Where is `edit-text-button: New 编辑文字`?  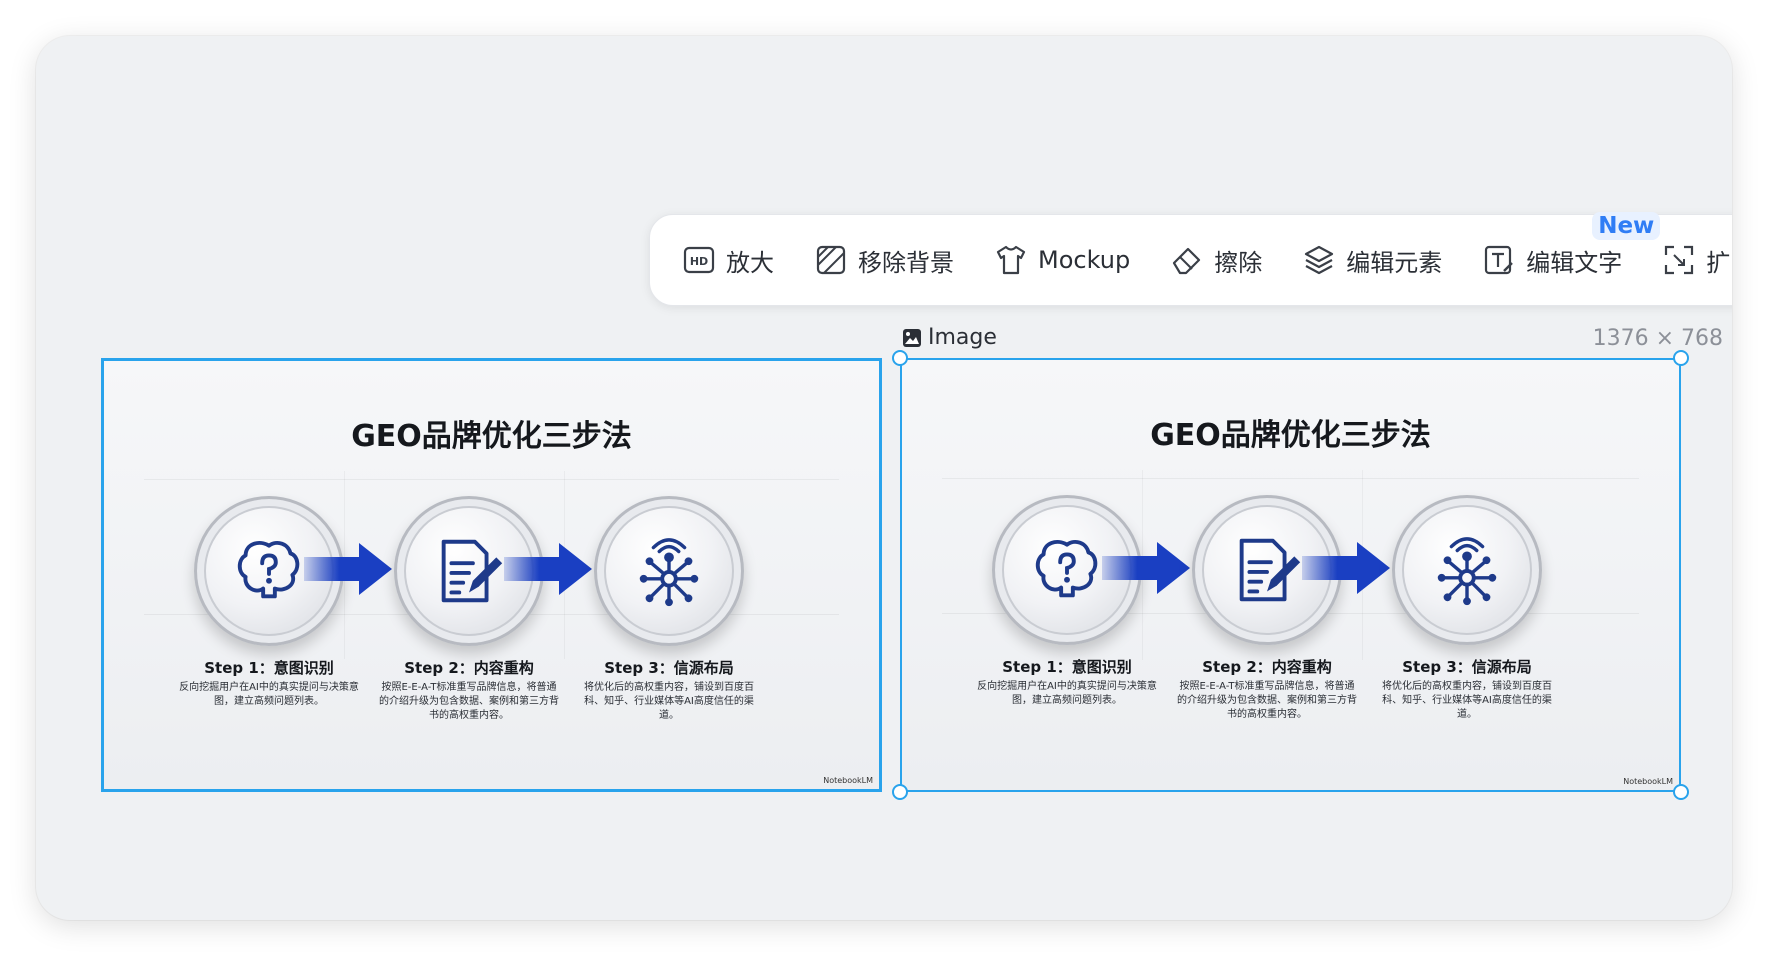
edit-text-button: New 编辑文字 is located at coordinates (1571, 248).